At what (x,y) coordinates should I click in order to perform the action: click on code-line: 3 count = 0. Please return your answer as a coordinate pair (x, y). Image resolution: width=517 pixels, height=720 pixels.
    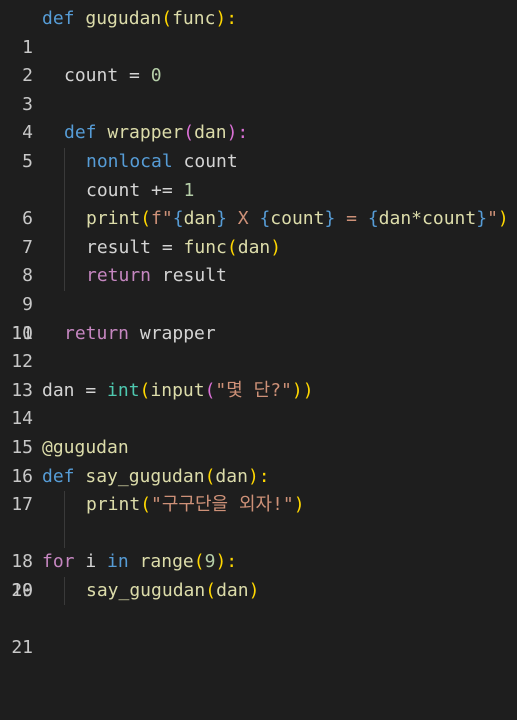
    Looking at the image, I should click on (258, 88).